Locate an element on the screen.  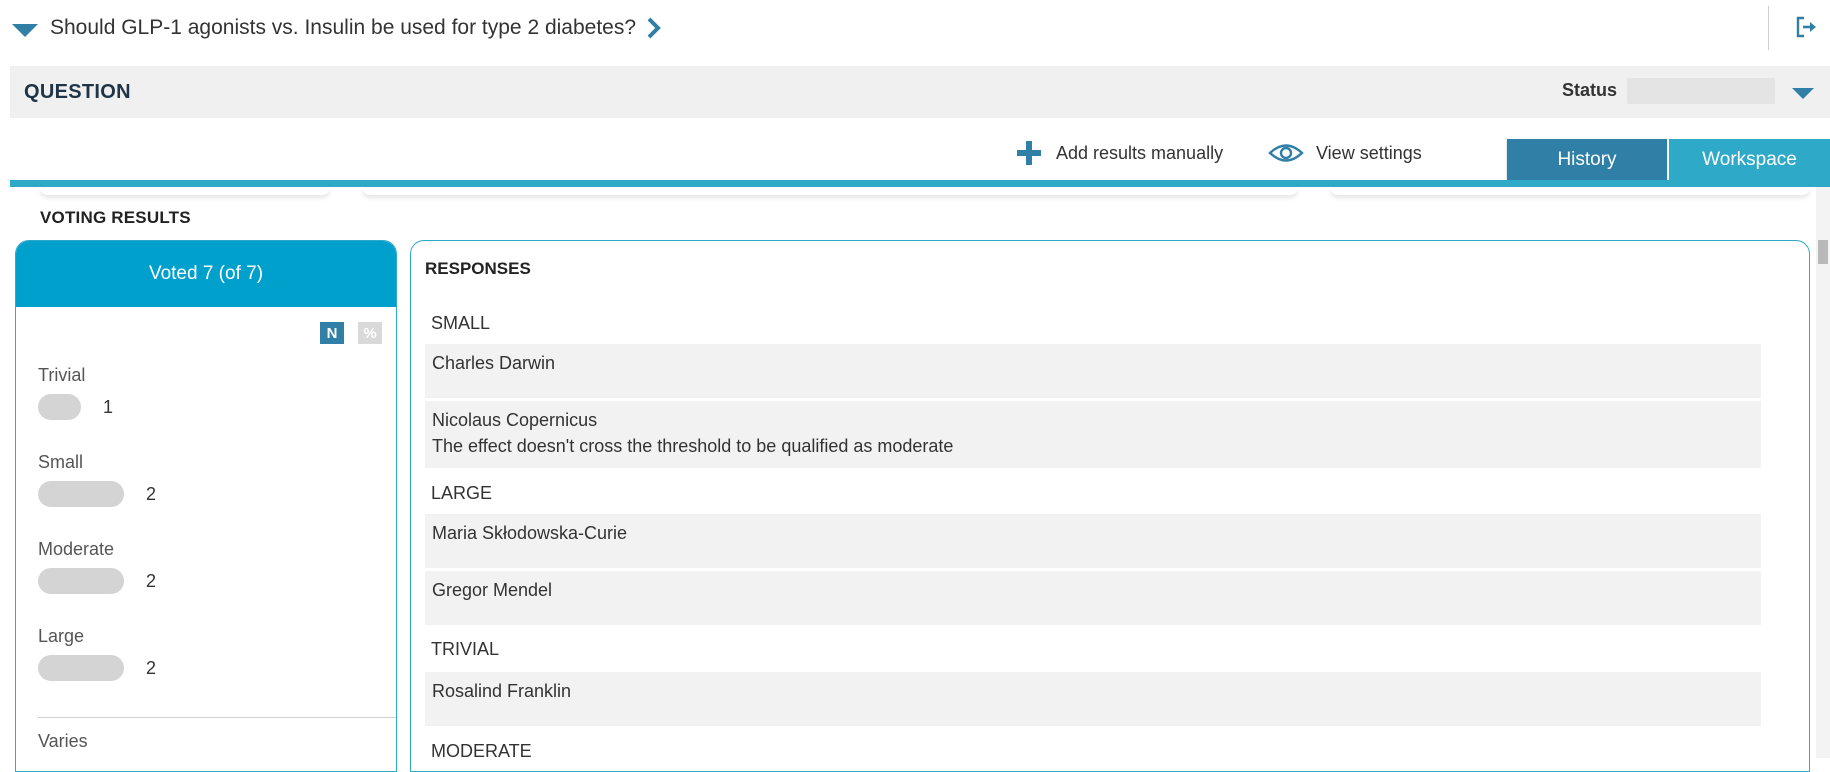
chevron-right-icon is located at coordinates (654, 28).